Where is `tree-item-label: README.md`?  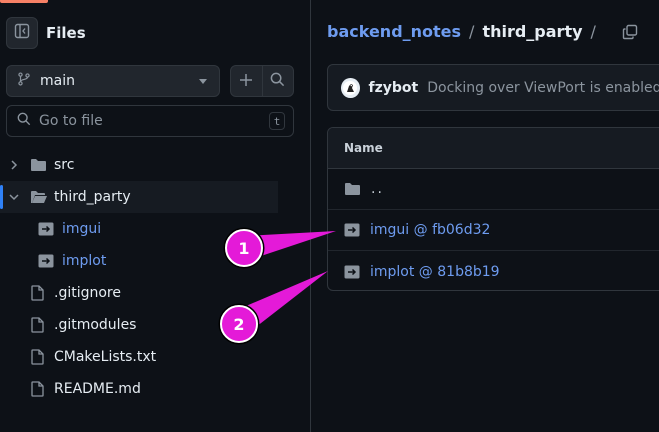 tree-item-label: README.md is located at coordinates (97, 389).